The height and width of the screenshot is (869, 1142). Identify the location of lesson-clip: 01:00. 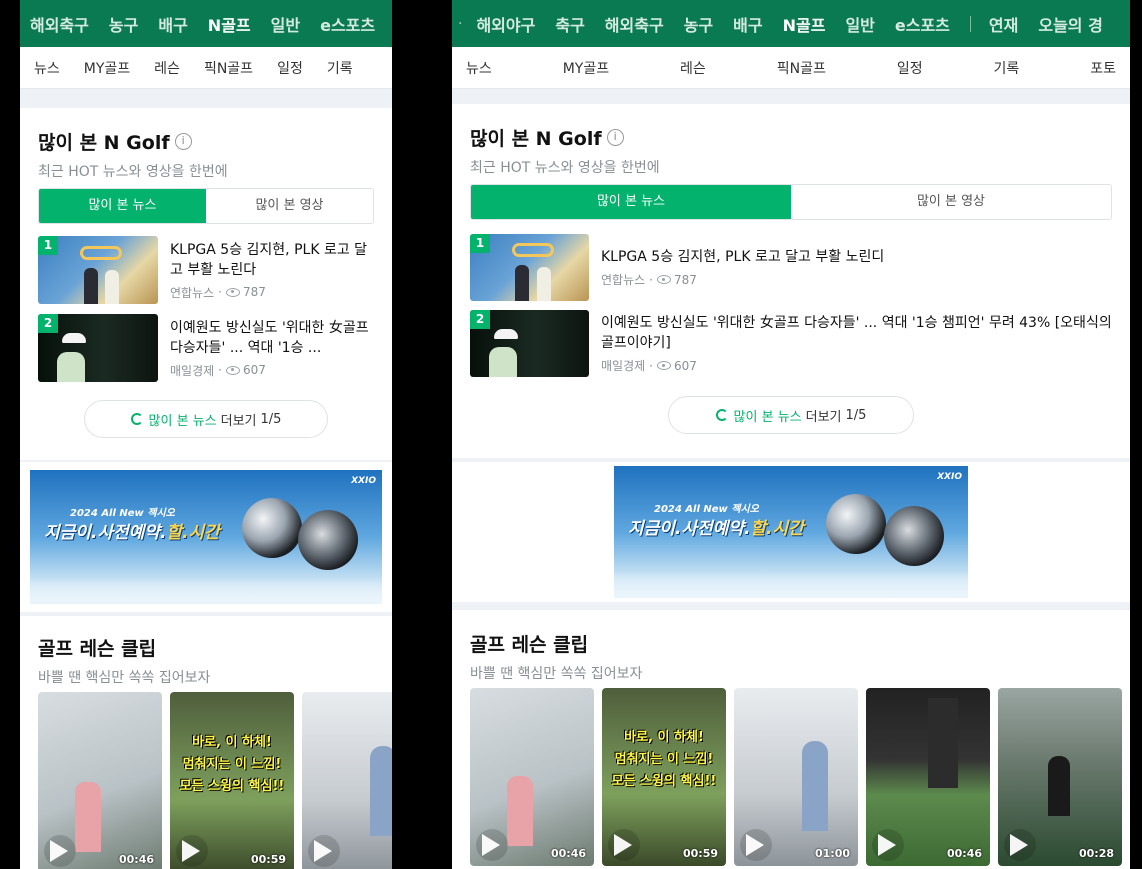
(796, 777).